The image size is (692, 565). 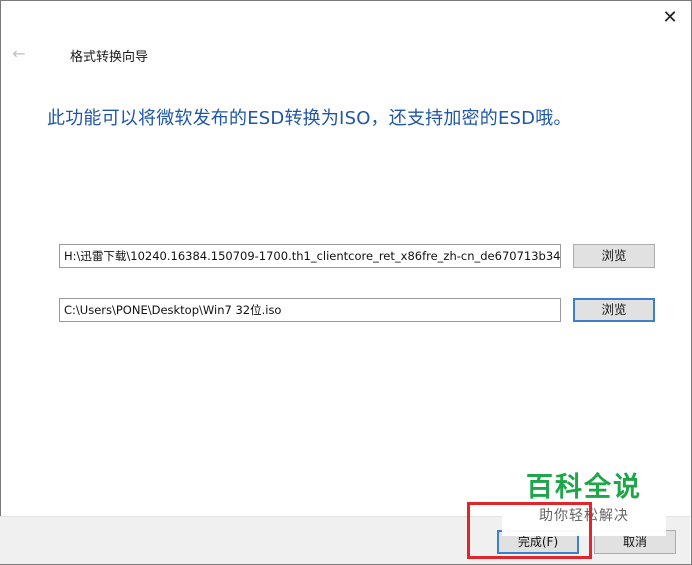 What do you see at coordinates (584, 516) in the screenshot?
I see `watermark-subtitle: 助你轻松解决` at bounding box center [584, 516].